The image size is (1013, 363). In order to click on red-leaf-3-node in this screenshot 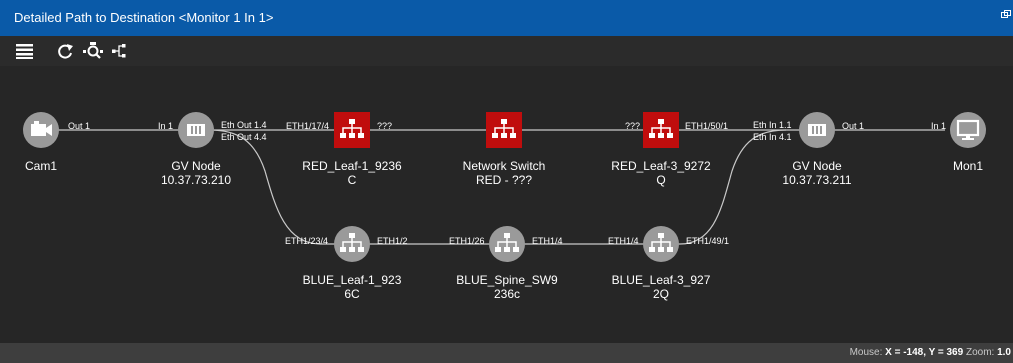, I will do `click(661, 130)`.